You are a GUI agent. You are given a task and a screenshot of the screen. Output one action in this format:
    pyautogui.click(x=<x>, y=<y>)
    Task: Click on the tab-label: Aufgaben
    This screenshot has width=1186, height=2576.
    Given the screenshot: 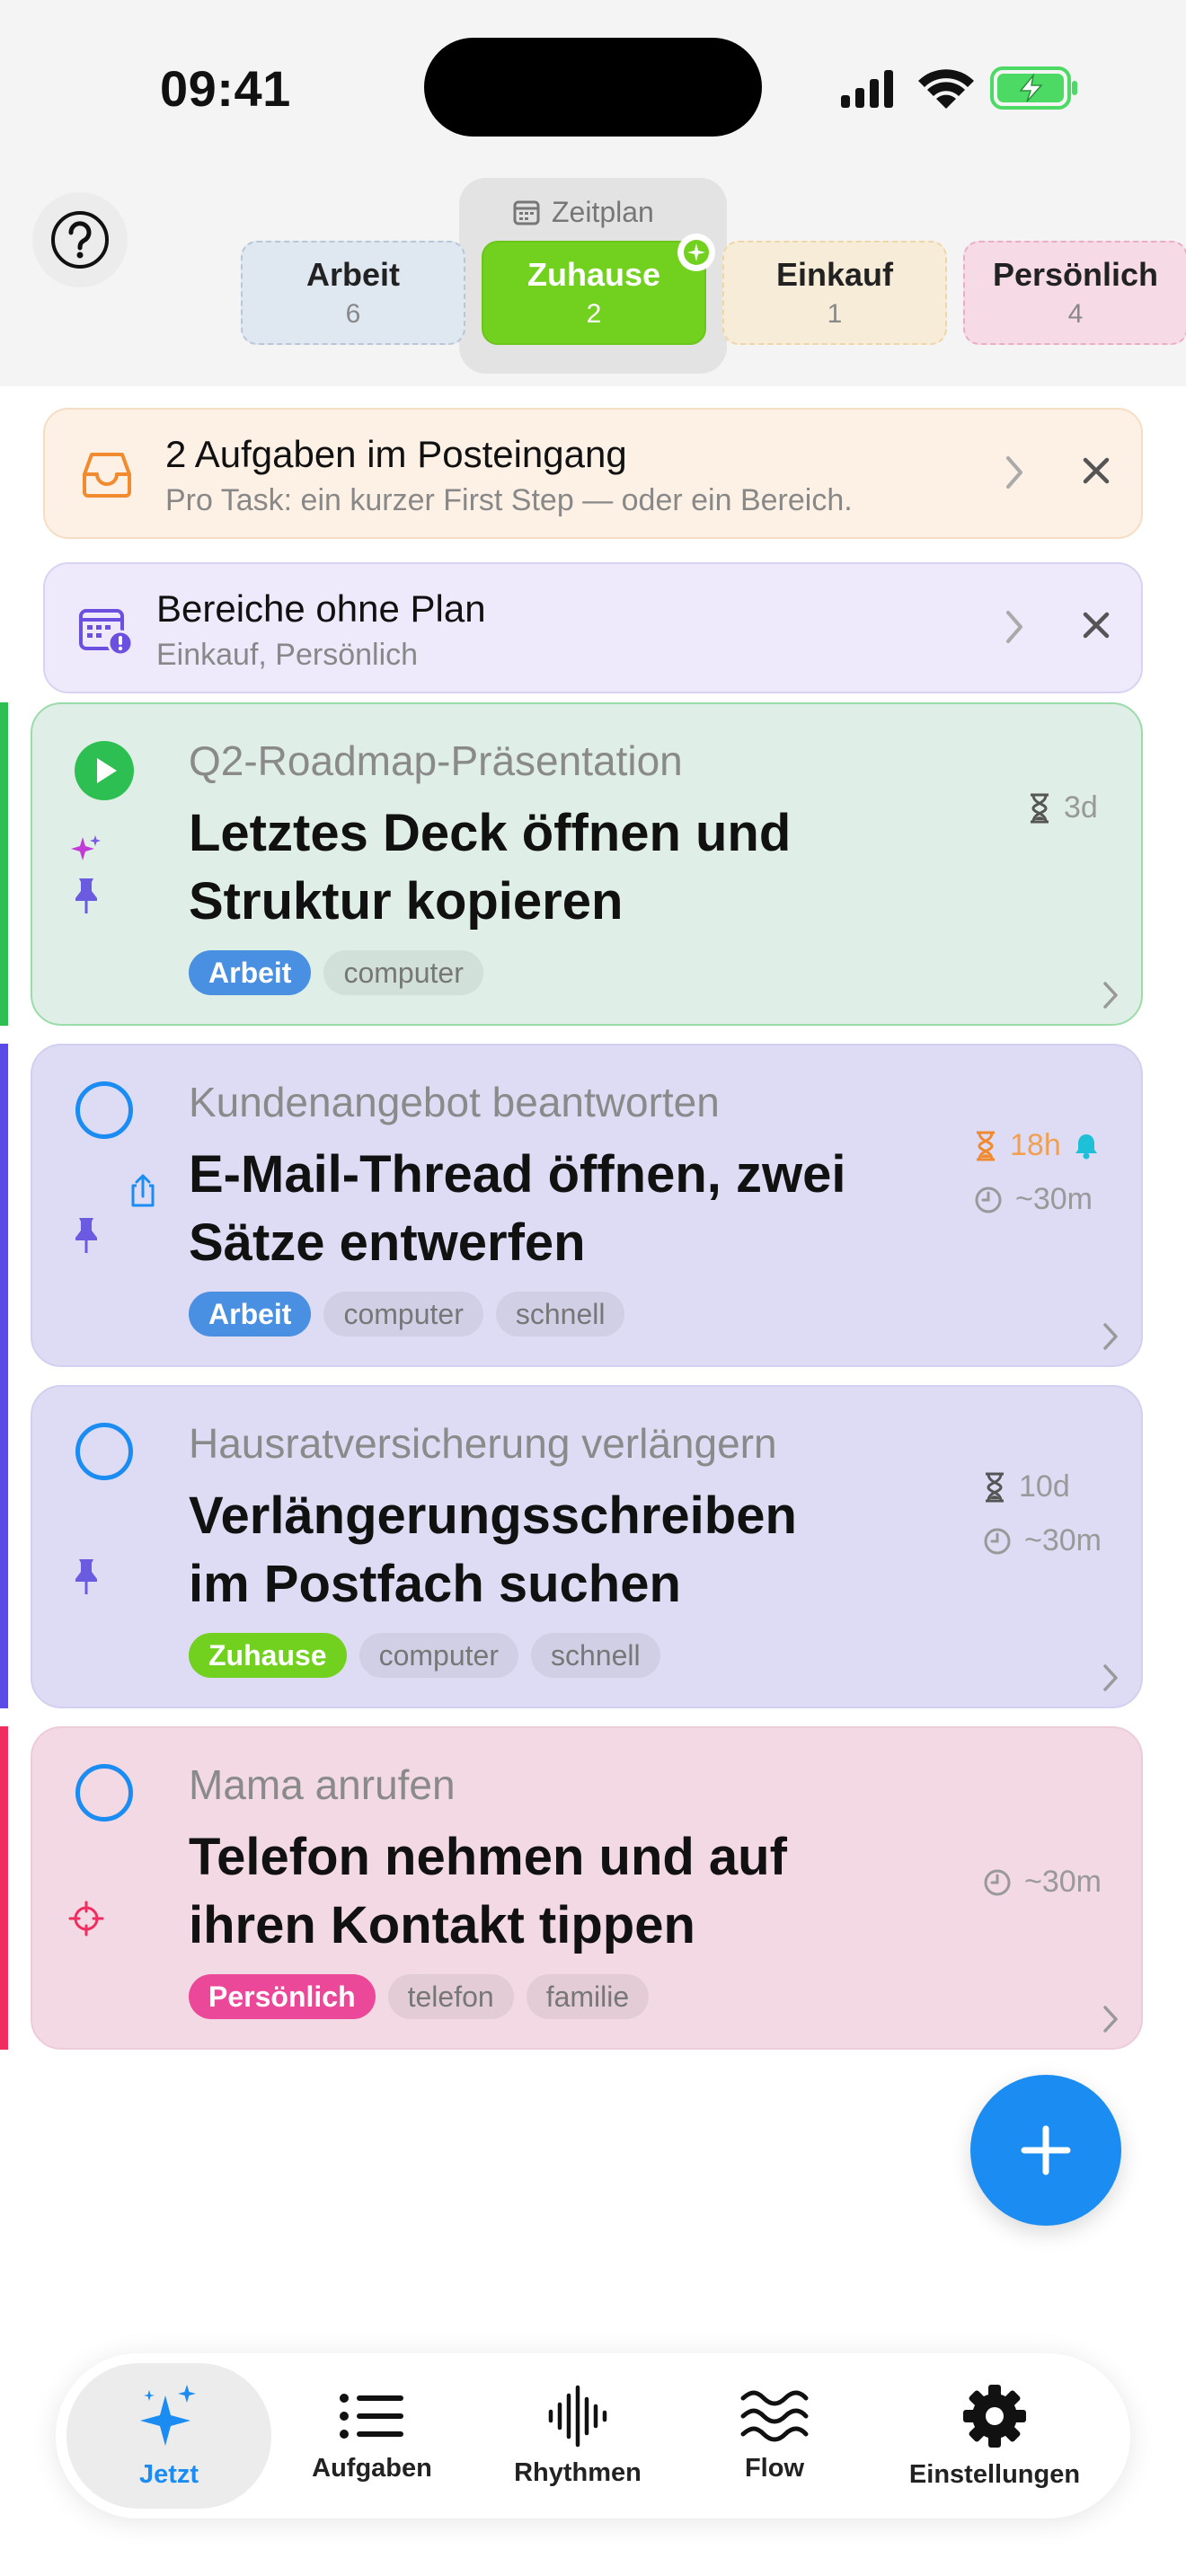 What is the action you would take?
    pyautogui.click(x=372, y=2468)
    